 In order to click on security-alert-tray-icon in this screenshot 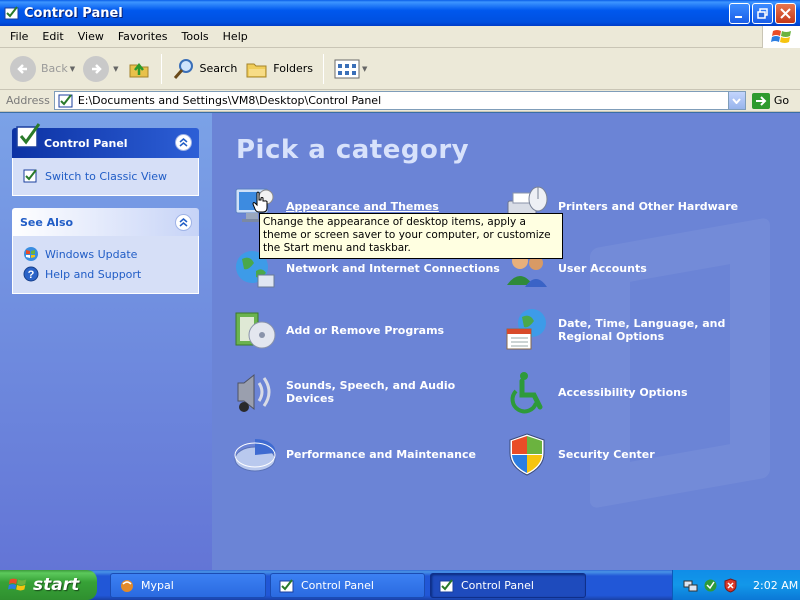, I will do `click(730, 585)`.